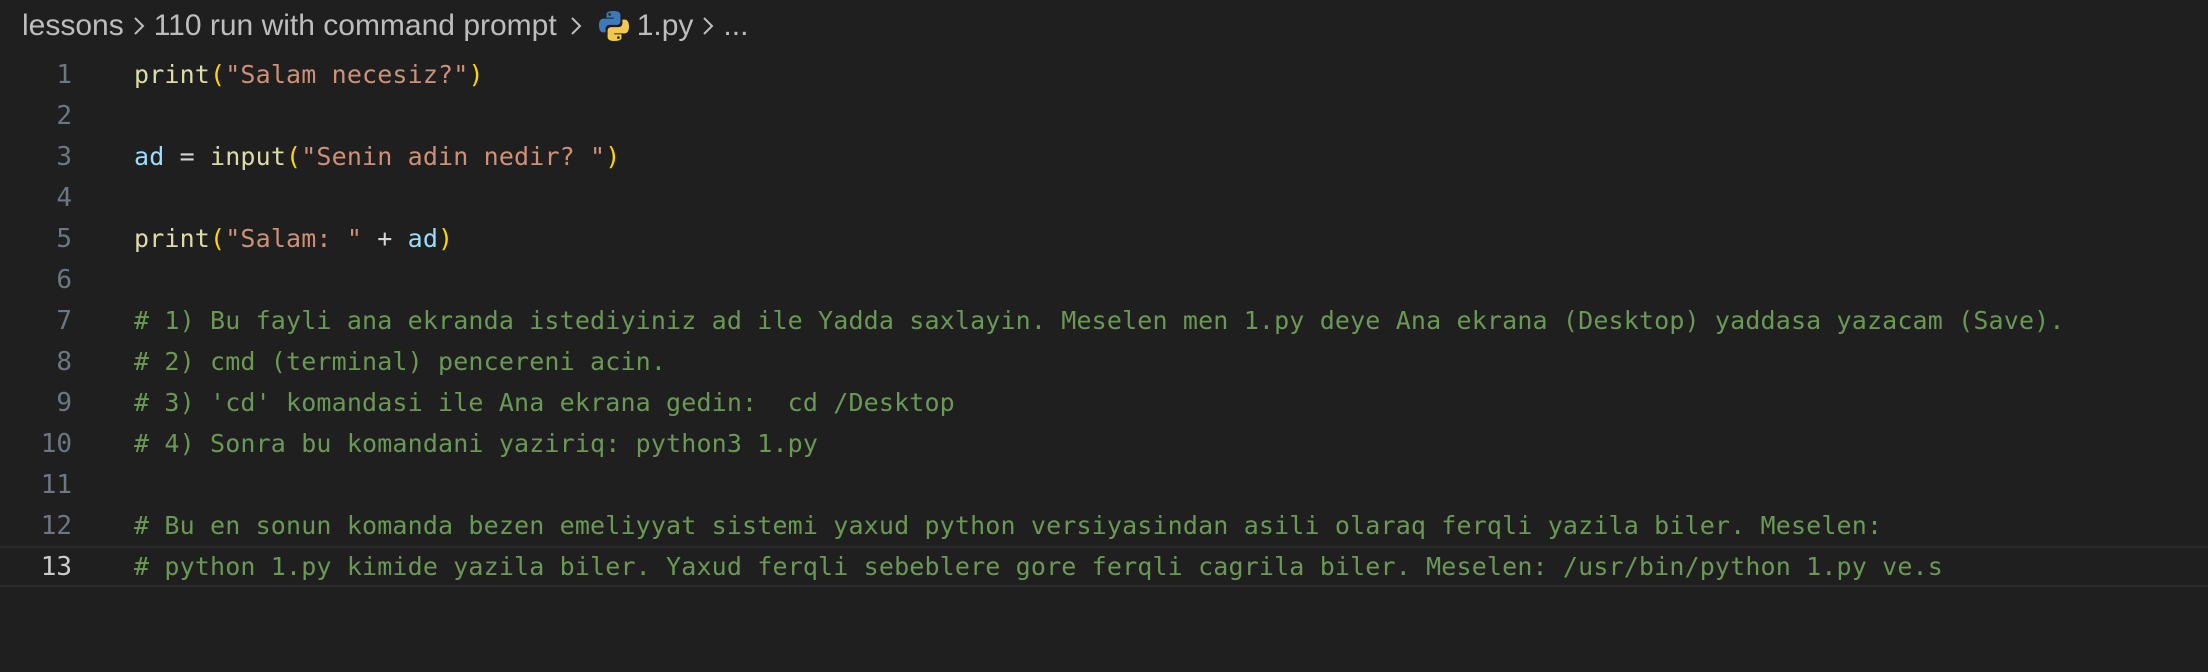 Image resolution: width=2208 pixels, height=672 pixels. I want to click on code-line: 8 # 2) cmd (terminal) pencereni acin., so click(1104, 361).